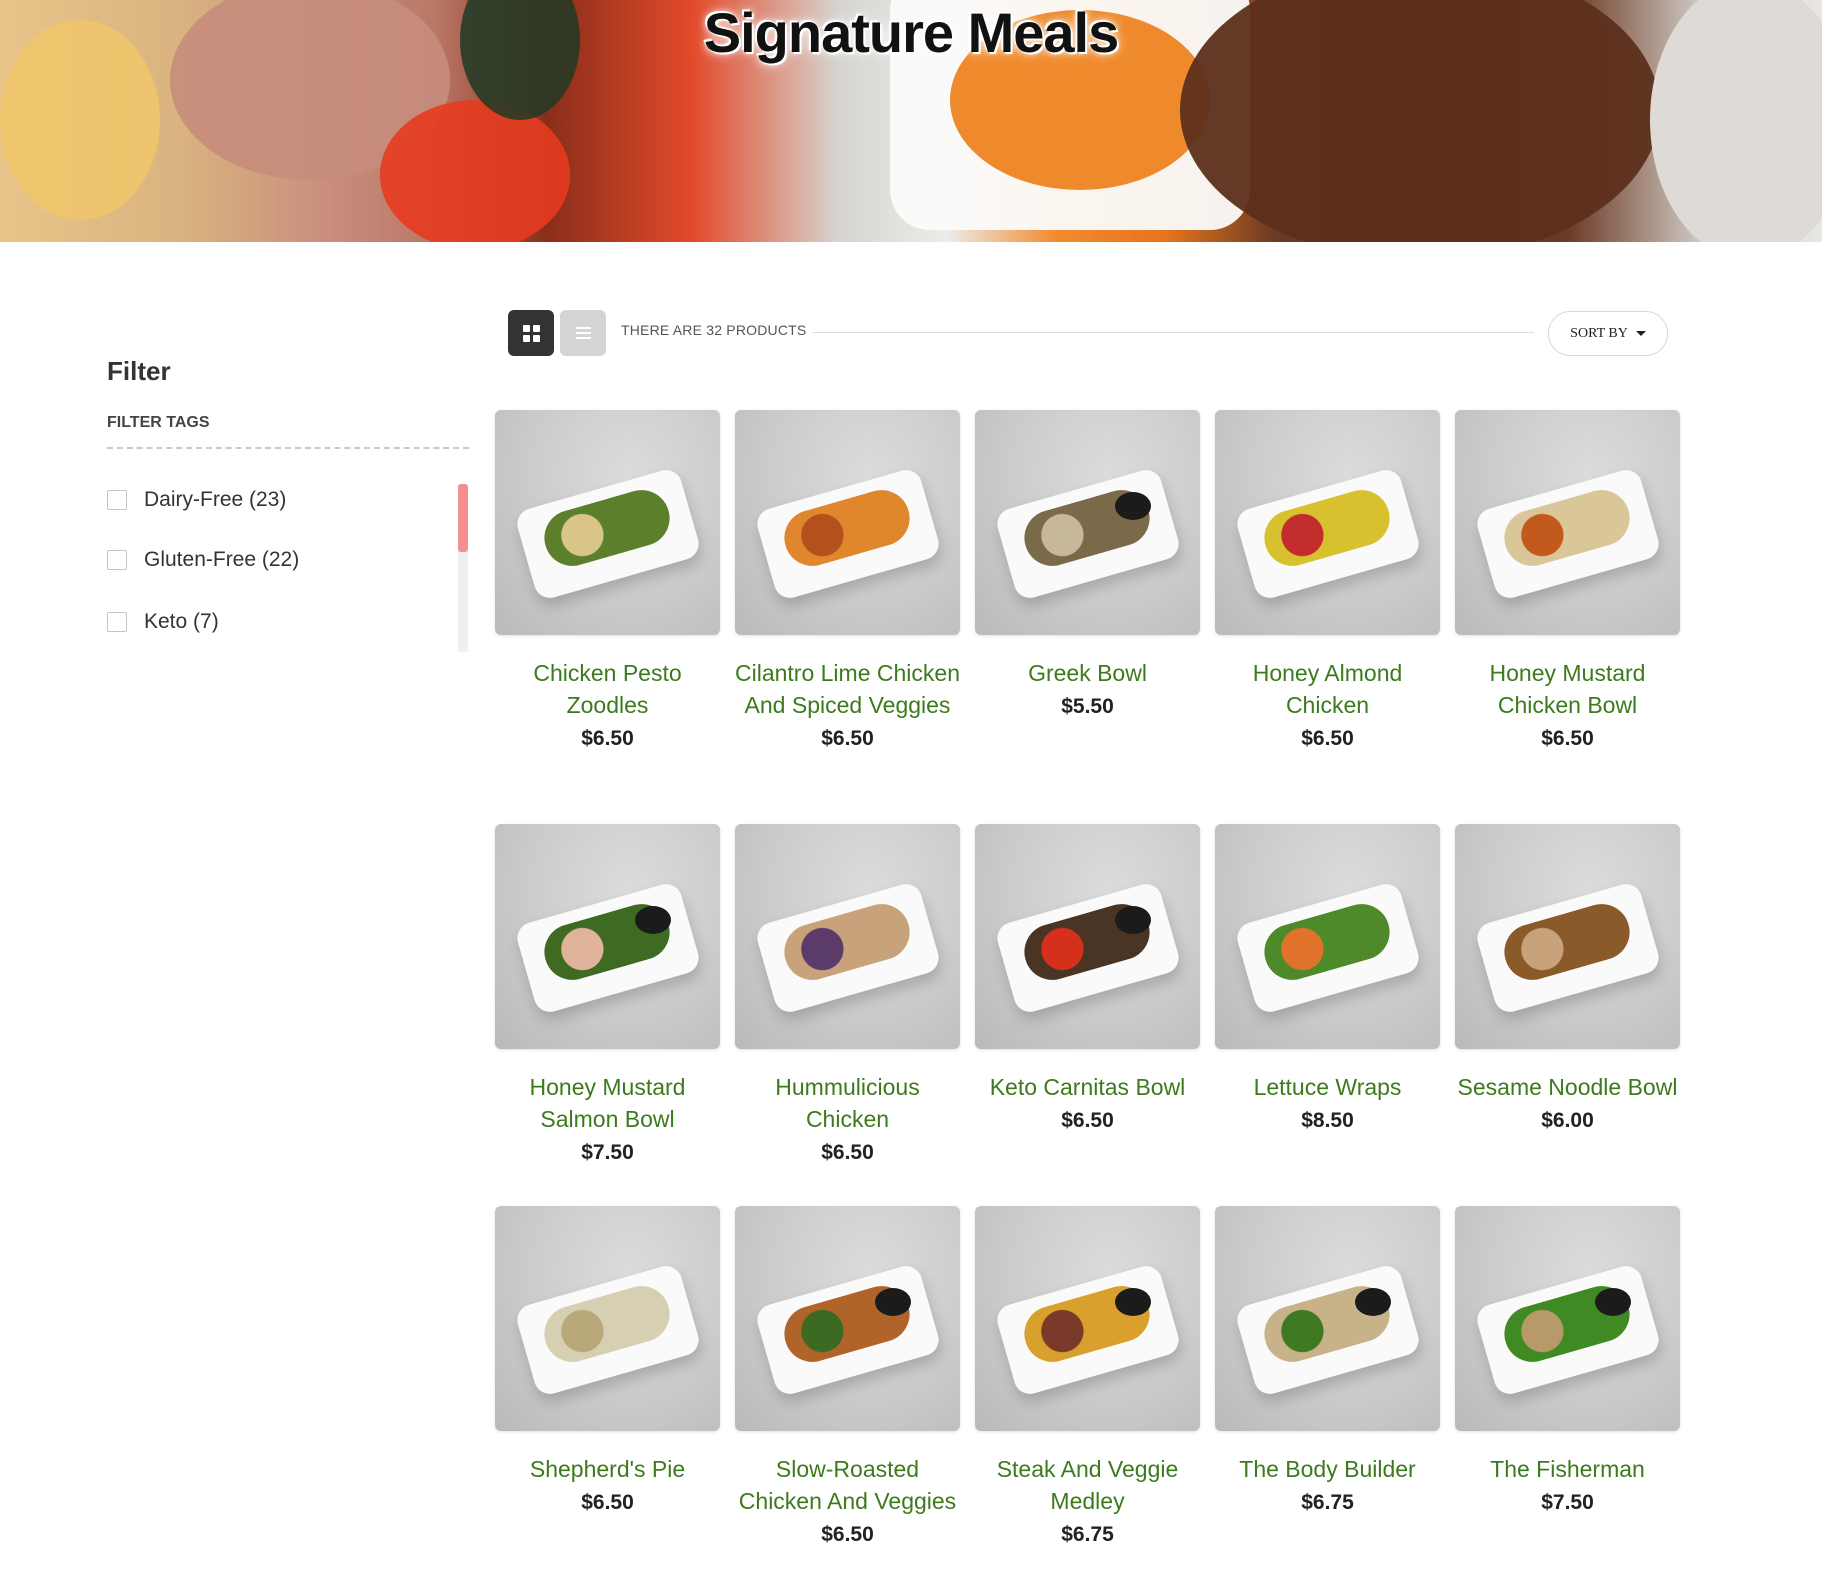 The height and width of the screenshot is (1570, 1822). What do you see at coordinates (1567, 1087) in the screenshot?
I see `product-name: Sesame Noodle Bowl` at bounding box center [1567, 1087].